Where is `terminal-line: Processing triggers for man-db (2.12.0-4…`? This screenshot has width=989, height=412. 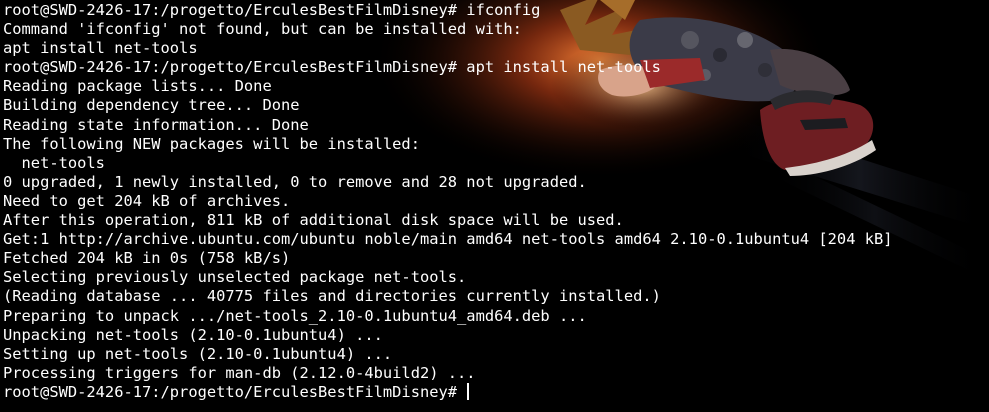
terminal-line: Processing triggers for man-db (2.12.0-4… is located at coordinates (239, 372).